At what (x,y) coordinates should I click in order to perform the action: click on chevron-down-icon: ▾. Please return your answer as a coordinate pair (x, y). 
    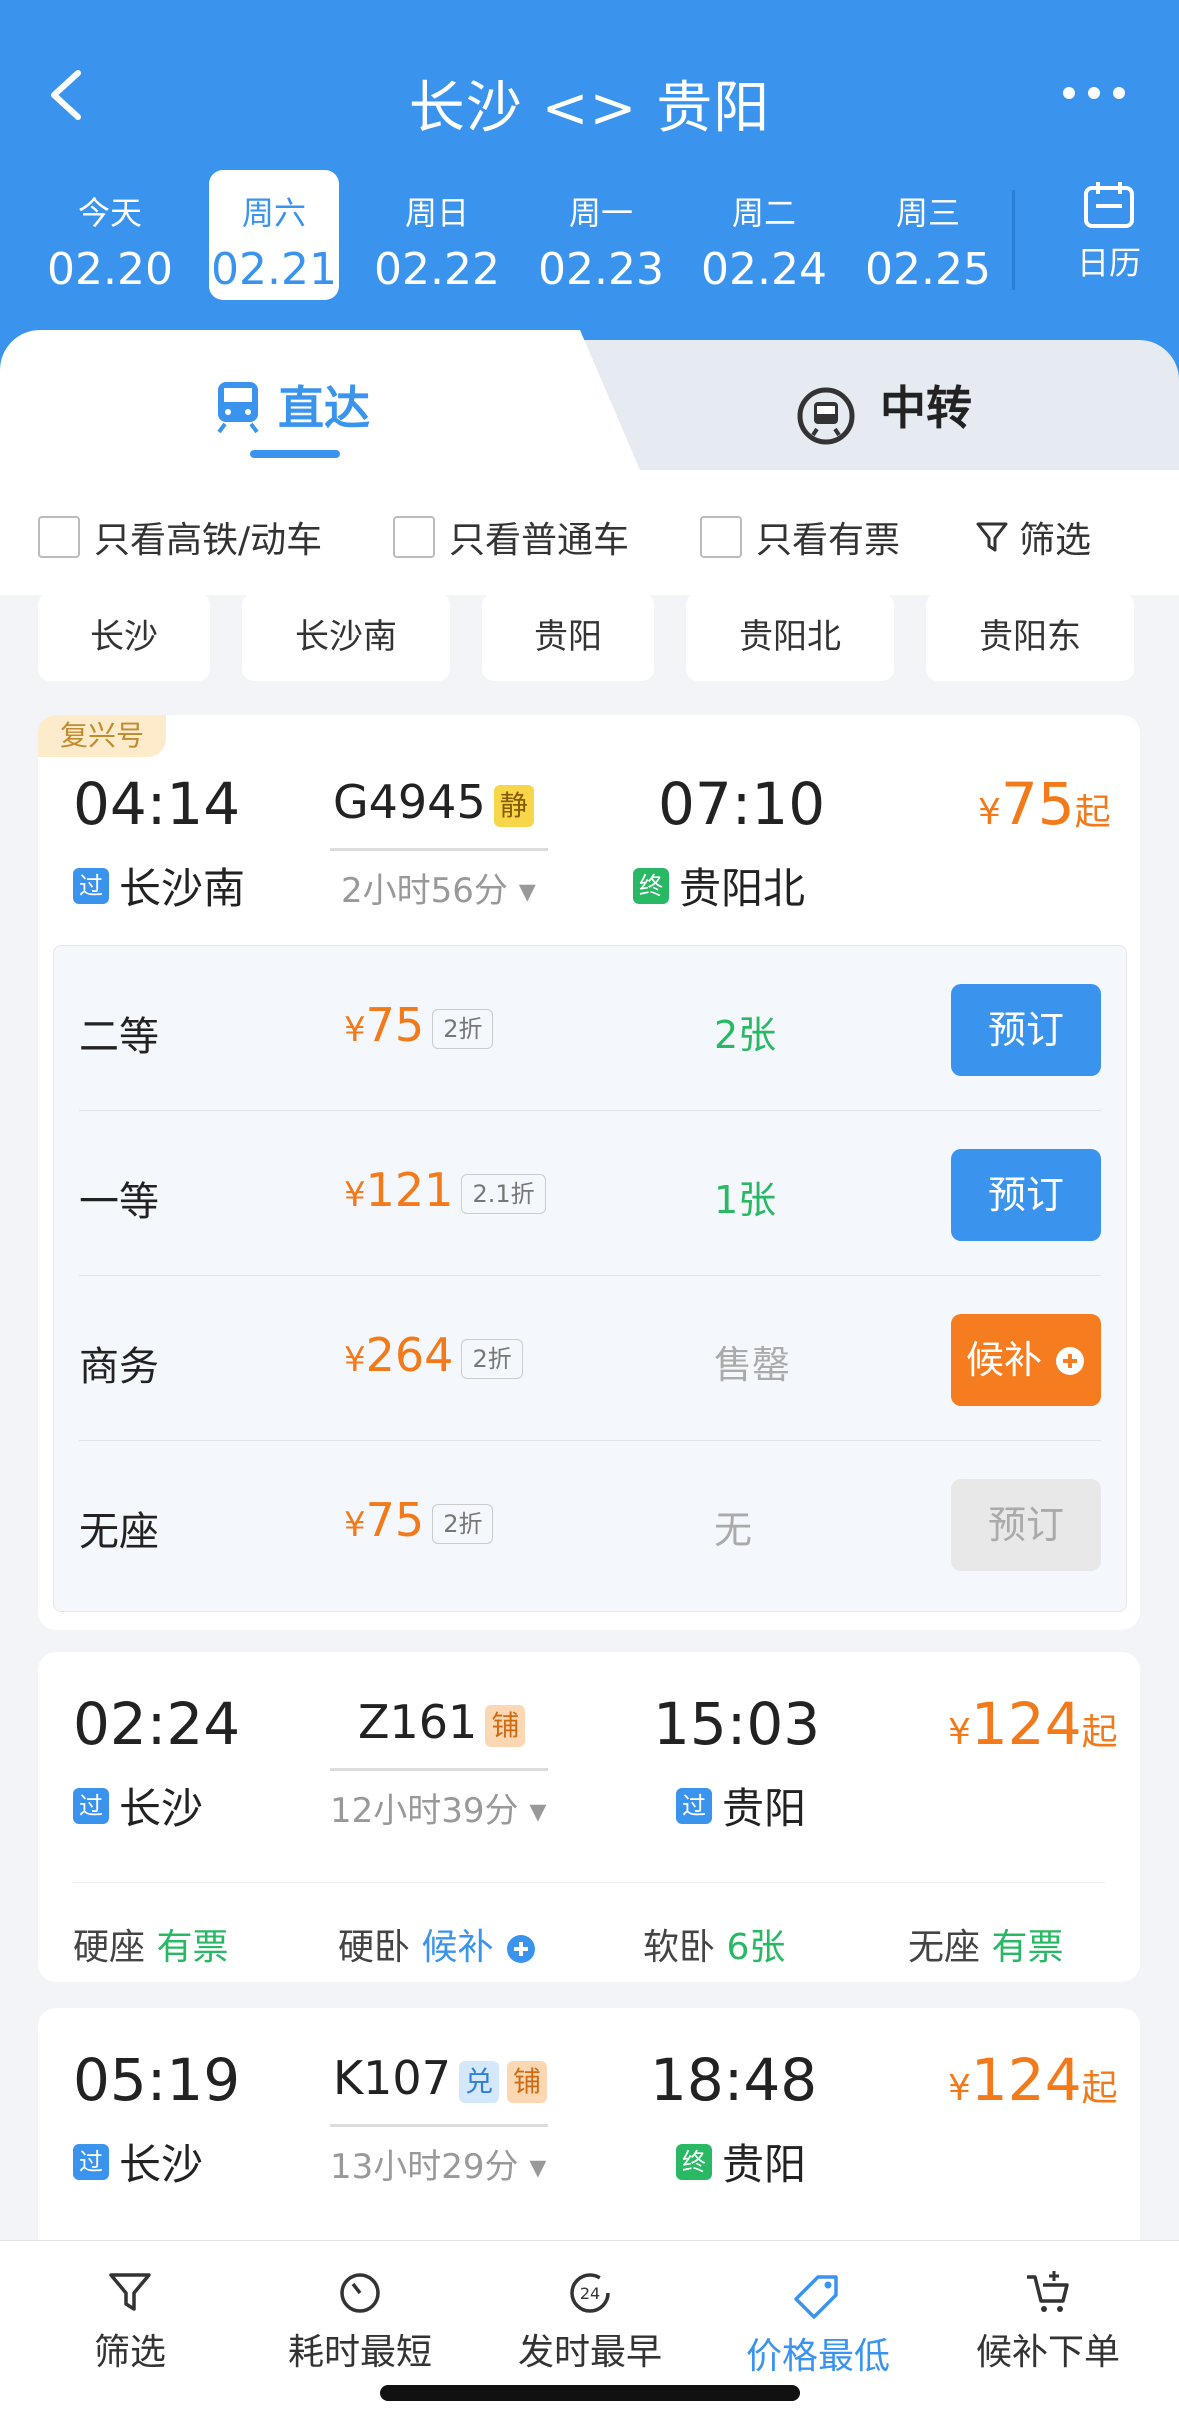
    Looking at the image, I should click on (538, 1811).